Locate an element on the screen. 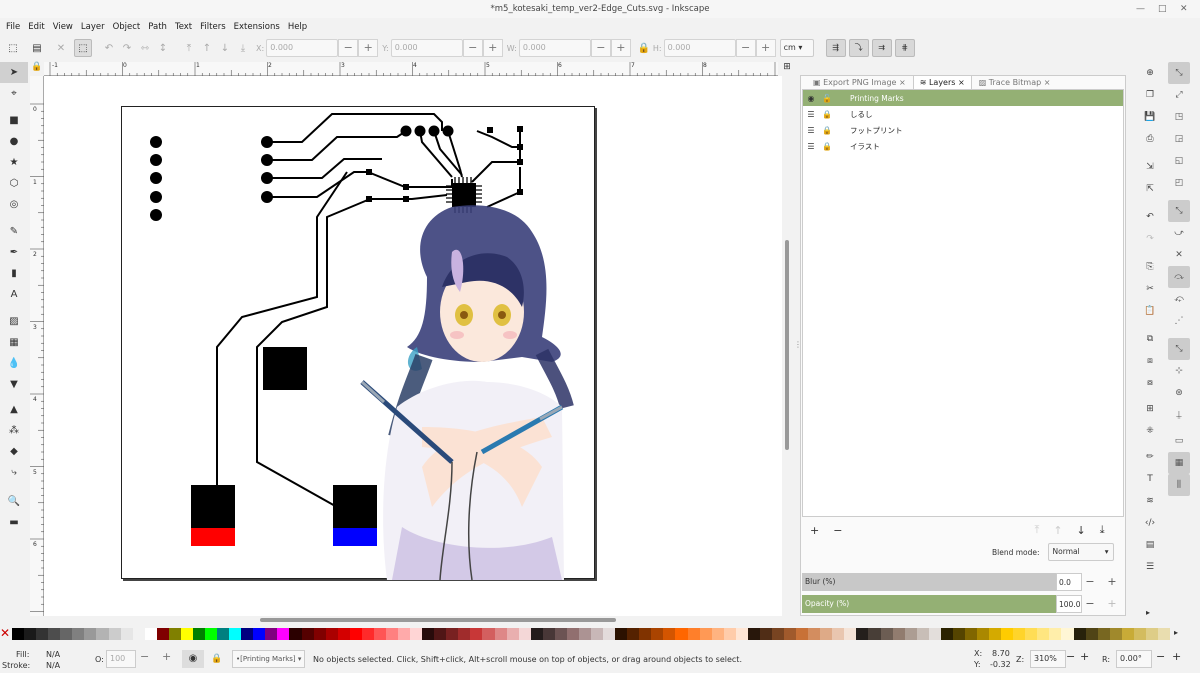  snap-guide-icon: ⫼ is located at coordinates (1179, 485).